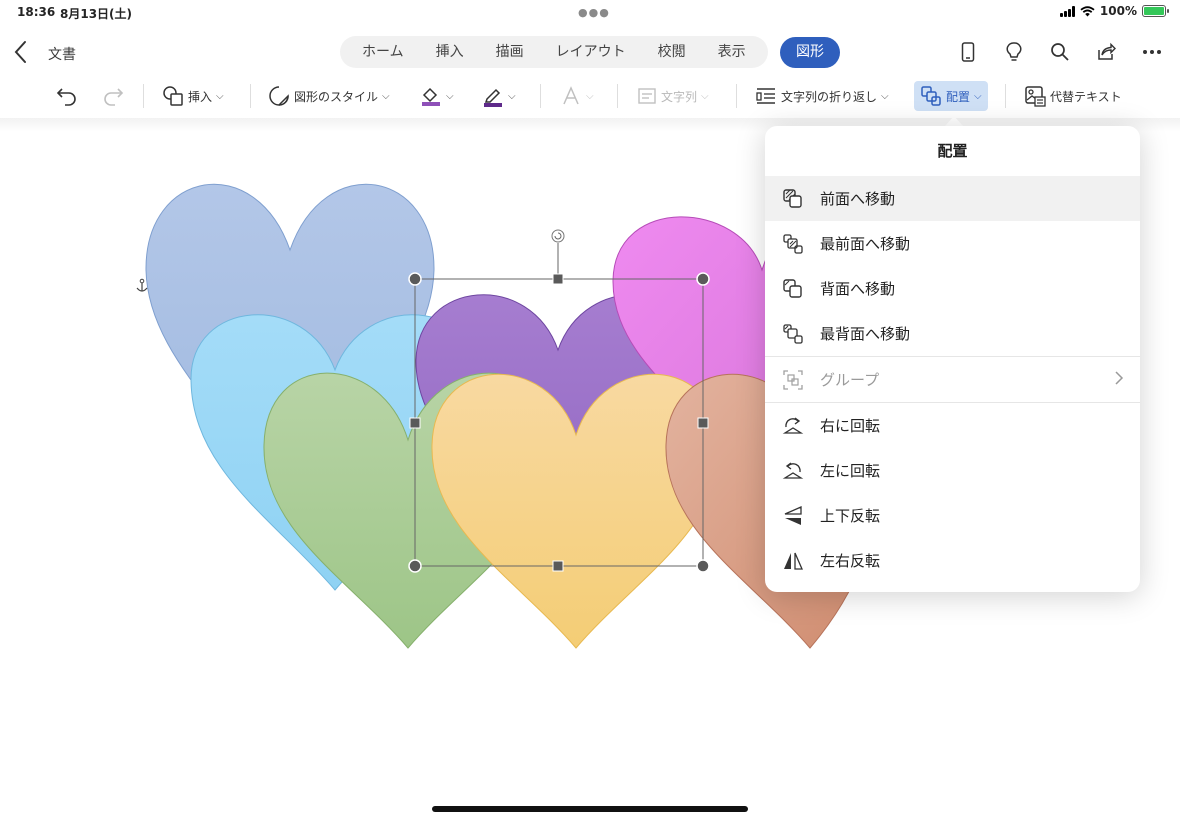 The width and height of the screenshot is (1180, 820). What do you see at coordinates (594, 12) in the screenshot?
I see `multitask-dots-icon: ●●●` at bounding box center [594, 12].